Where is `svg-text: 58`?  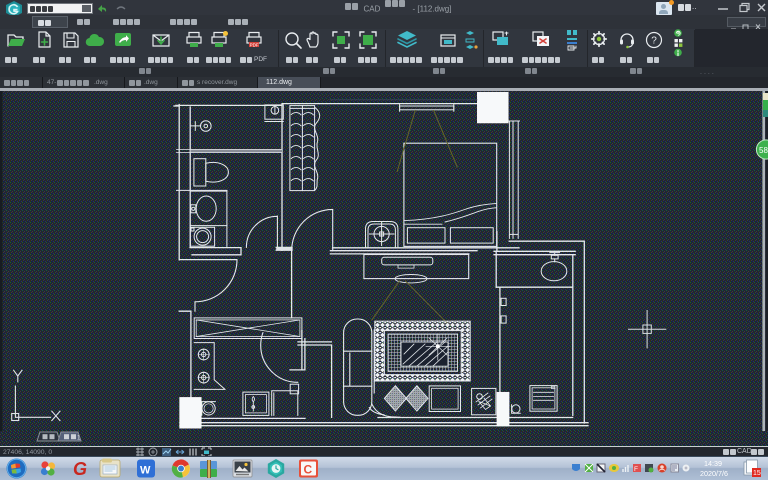 svg-text: 58 is located at coordinates (763, 150).